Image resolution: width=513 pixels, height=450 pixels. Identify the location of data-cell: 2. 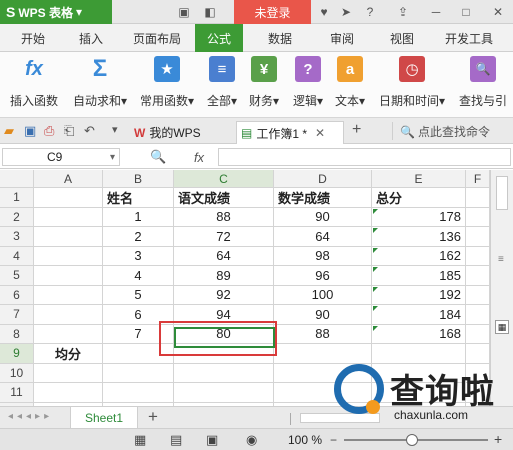
(138, 237).